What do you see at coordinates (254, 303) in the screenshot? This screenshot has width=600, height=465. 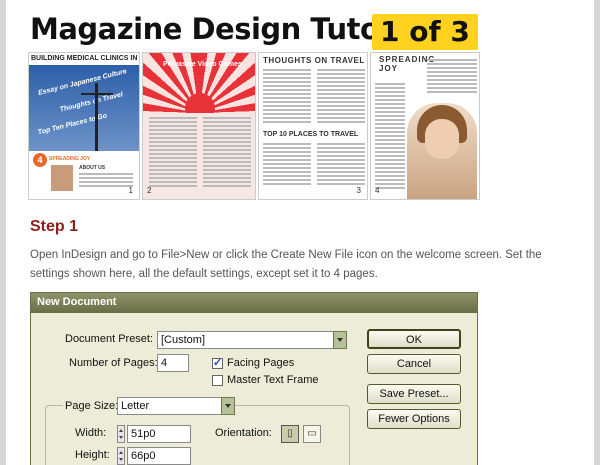 I see `dialog-titlebar: New Document` at bounding box center [254, 303].